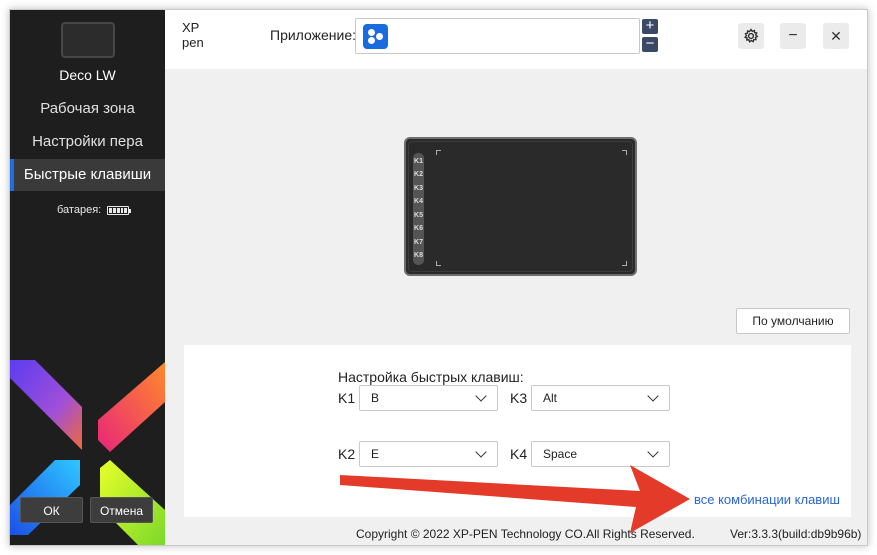  I want to click on all-apps-icon, so click(375, 36).